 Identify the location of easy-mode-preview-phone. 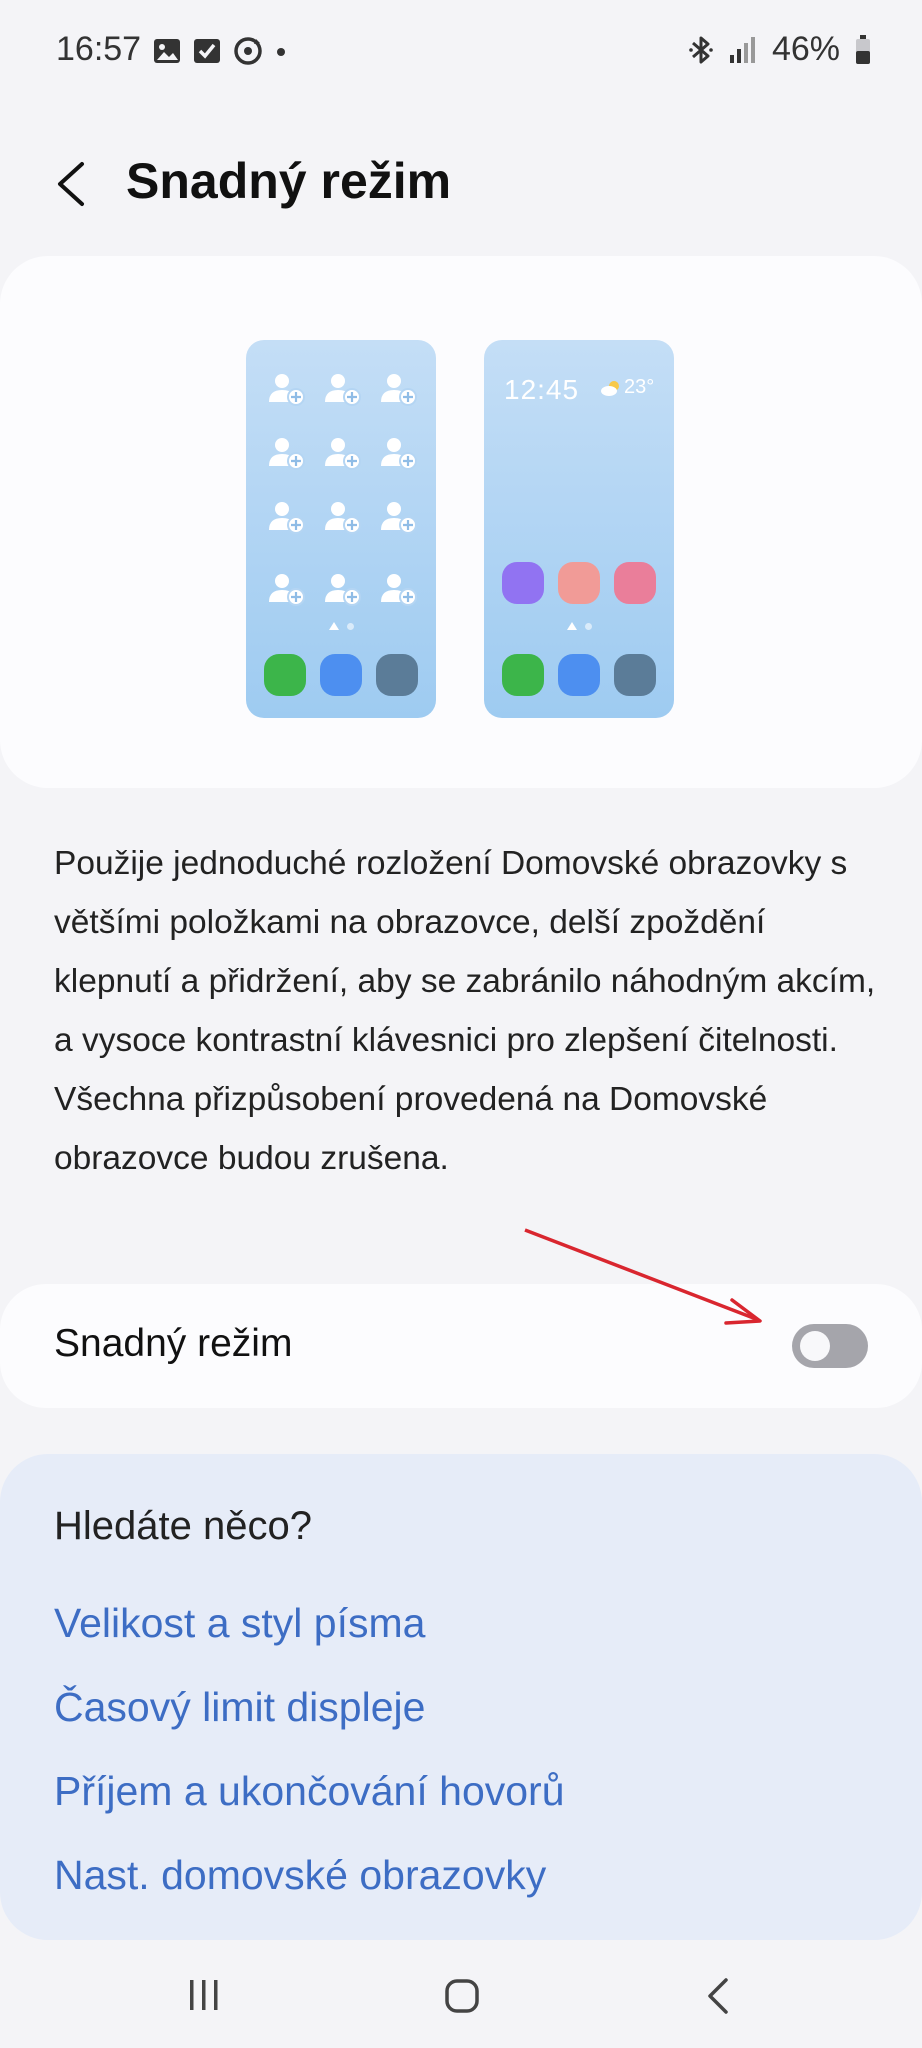
(341, 529).